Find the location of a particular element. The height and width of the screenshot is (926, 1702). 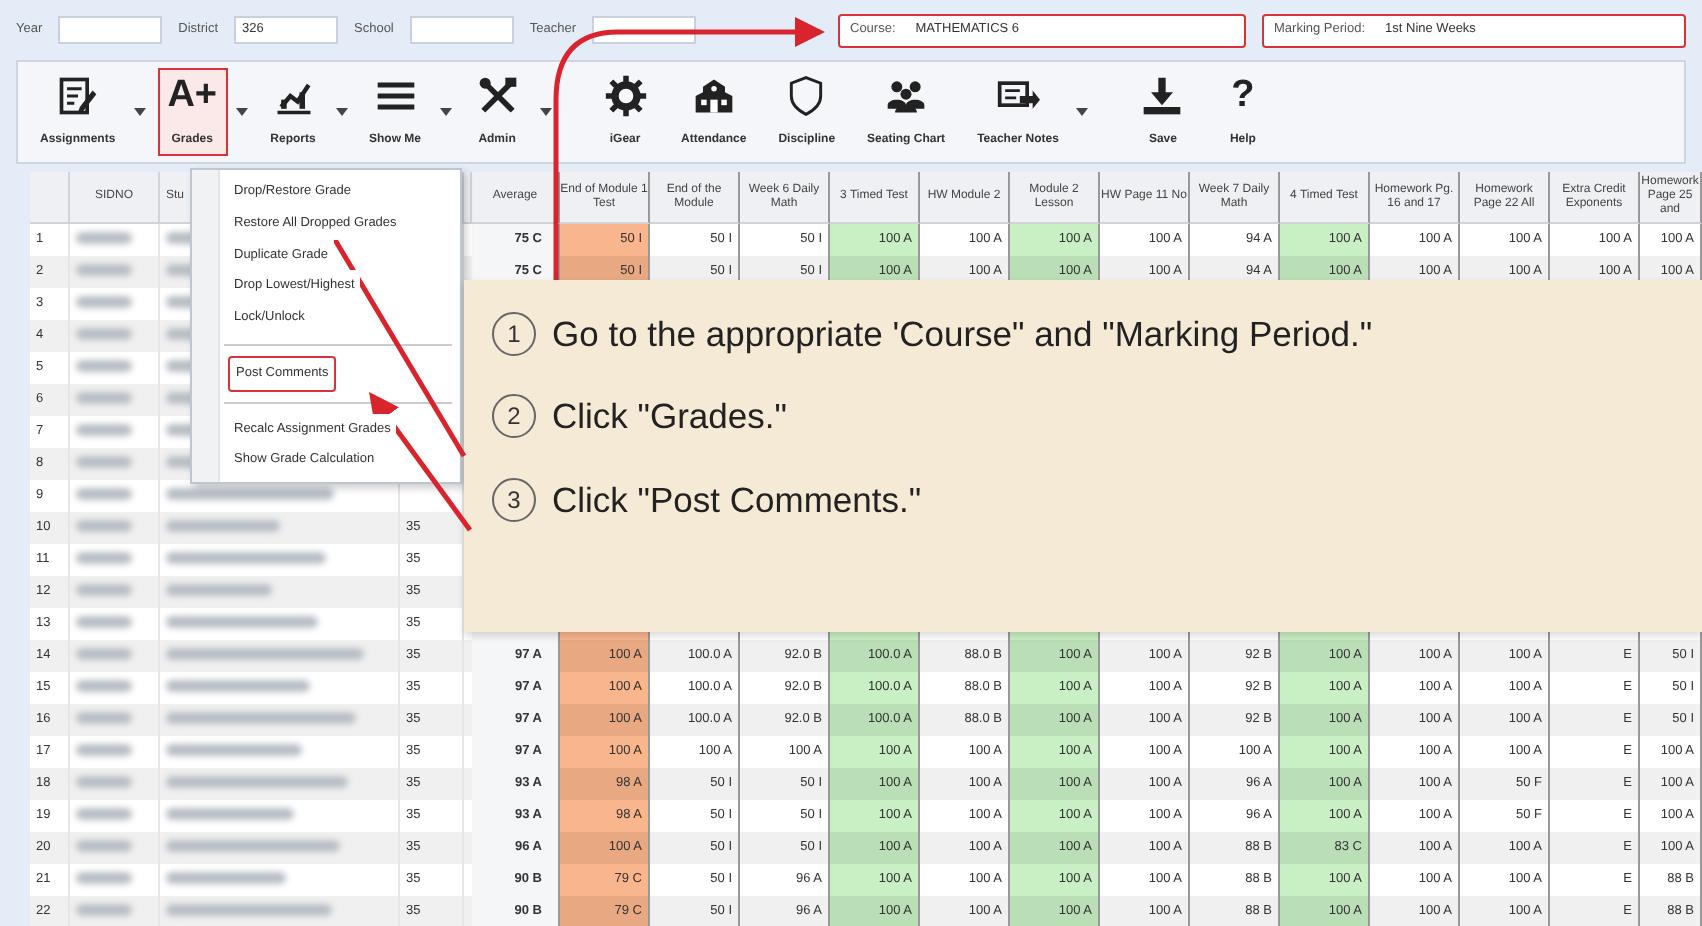

step-text: Click "Grades." is located at coordinates (669, 417).